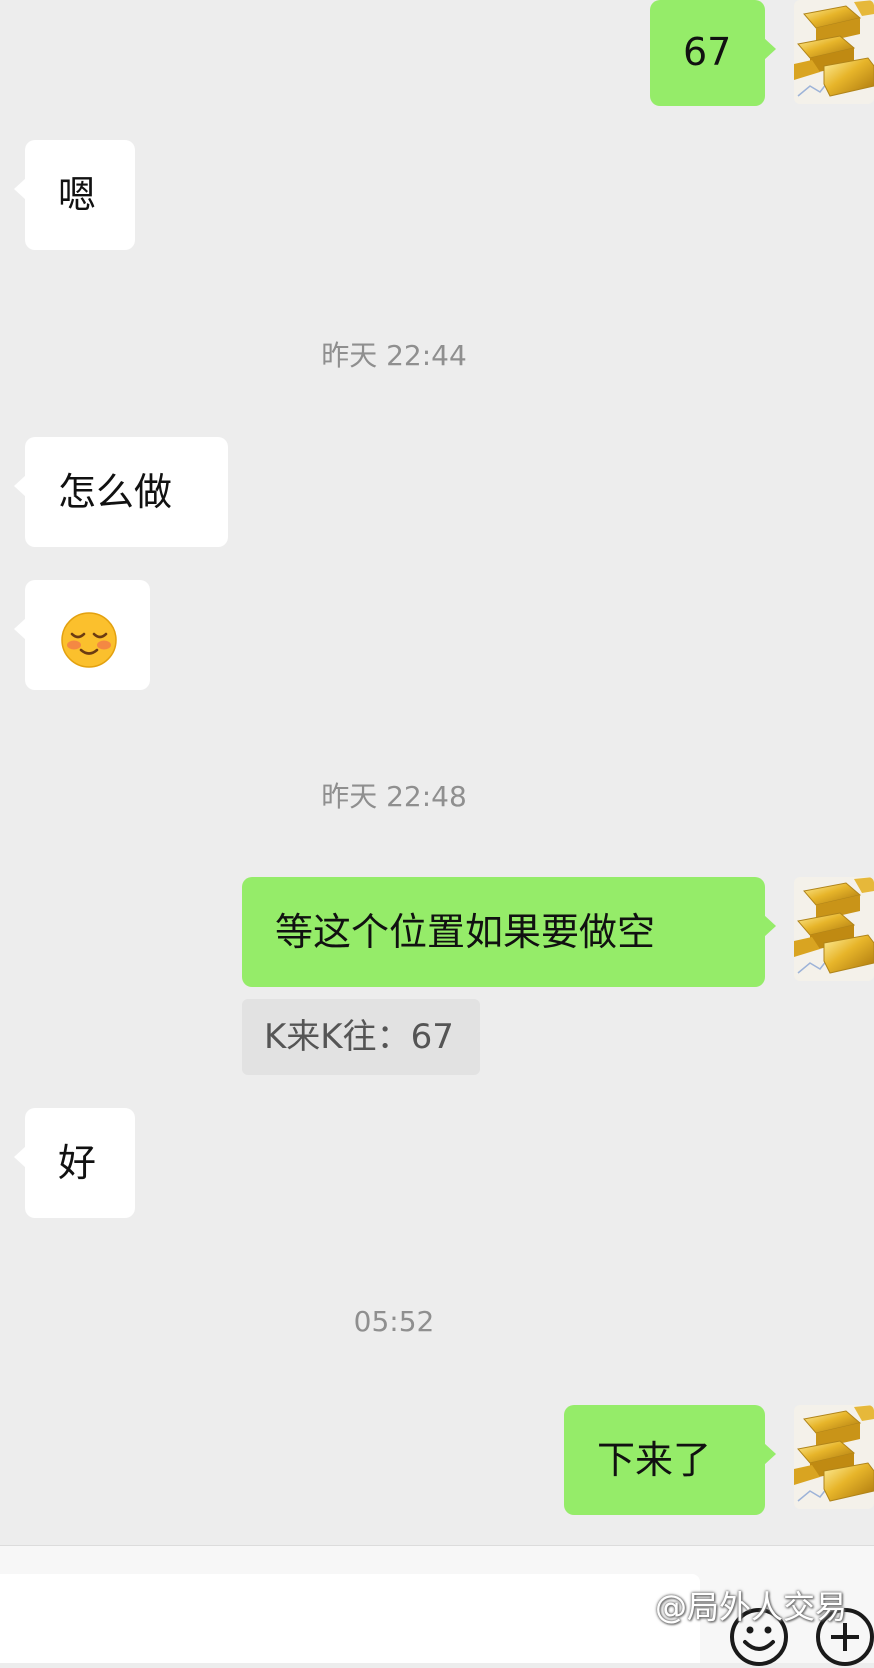  Describe the element at coordinates (394, 1321) in the screenshot. I see `timestamp: 05:52` at that location.